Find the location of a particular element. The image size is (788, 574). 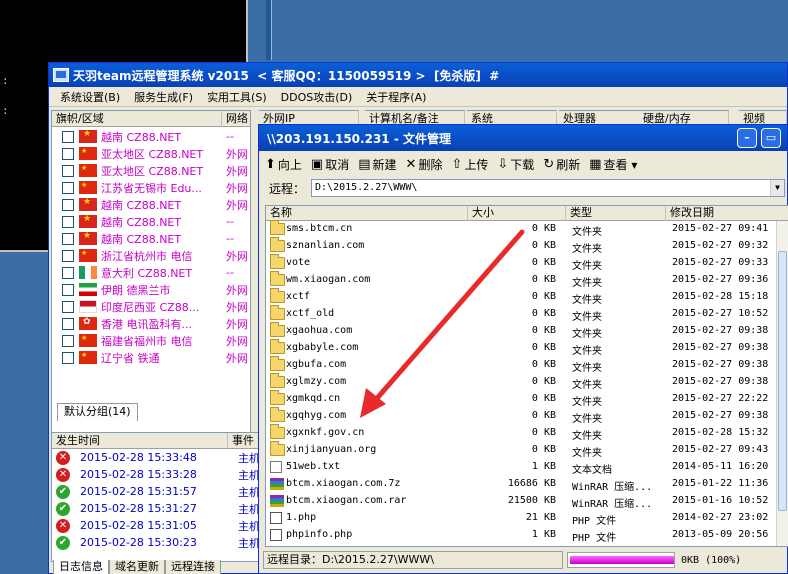

file-row: xinjianyuan.org 0 KB 文件夹 2015-02-27 09:43 is located at coordinates (527, 450).